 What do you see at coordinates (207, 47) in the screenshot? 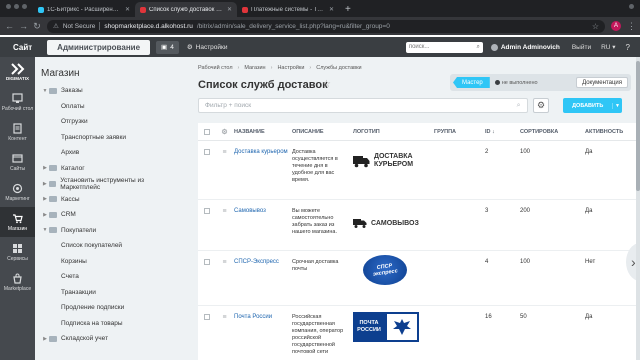
I see `settings-button: ⚙ Настройки` at bounding box center [207, 47].